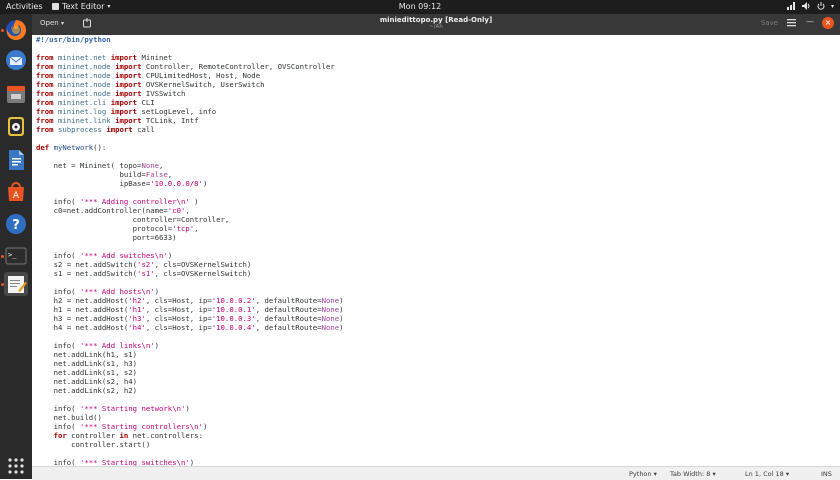  Describe the element at coordinates (95, 102) in the screenshot. I see `code-line: from mininet.cli import CLI` at that location.